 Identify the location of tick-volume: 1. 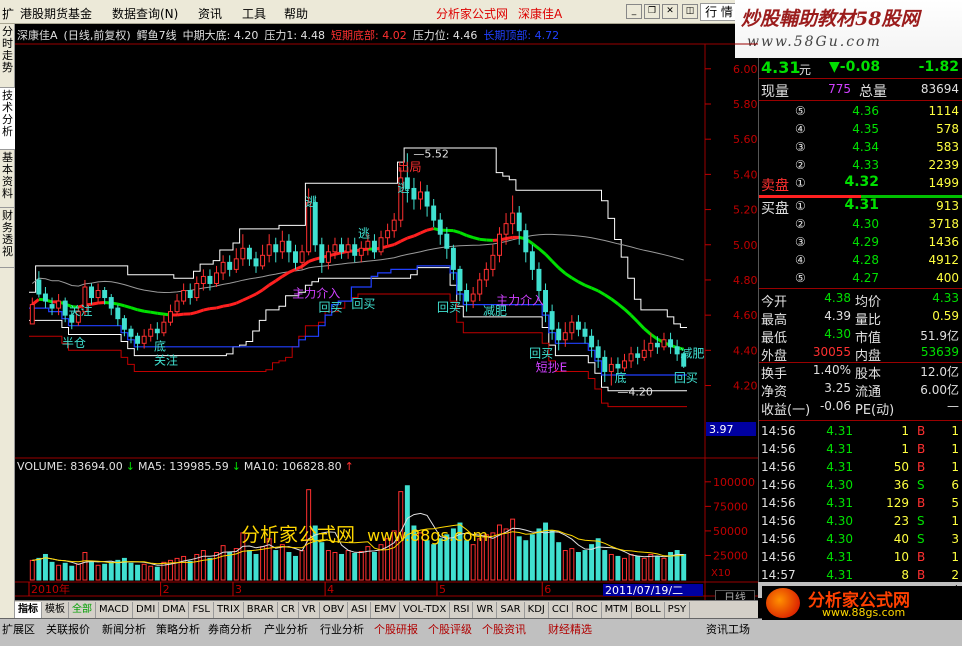
(905, 431).